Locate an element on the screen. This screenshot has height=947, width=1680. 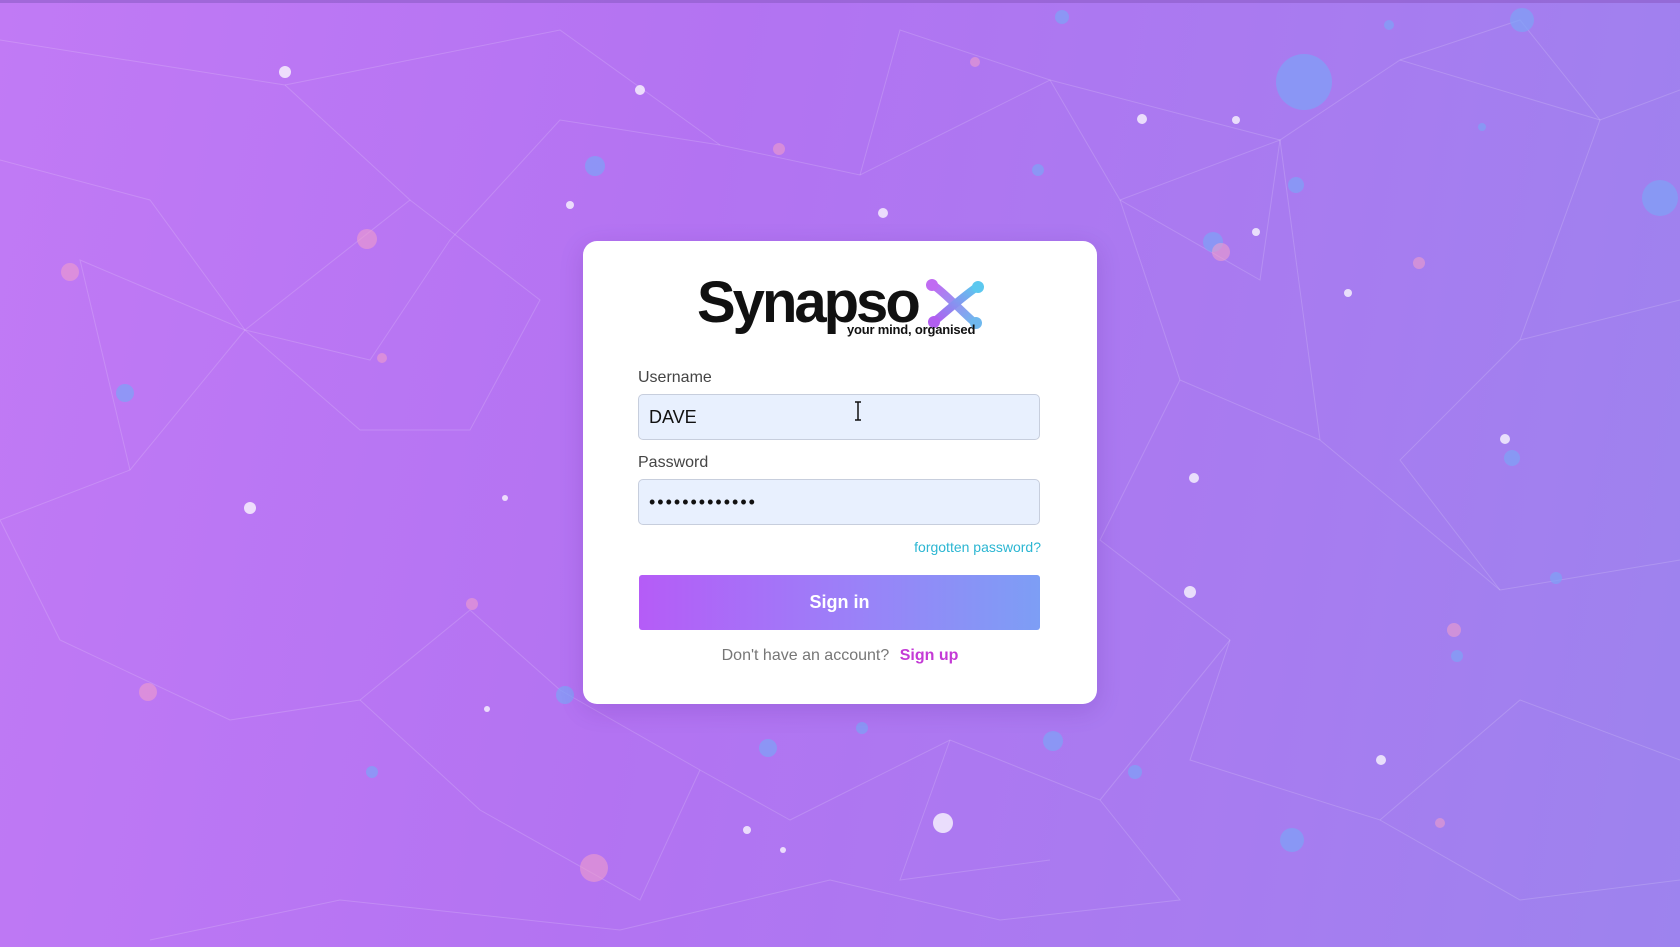
brand-logo: Synapso your mind, organised is located at coordinates (847, 307).